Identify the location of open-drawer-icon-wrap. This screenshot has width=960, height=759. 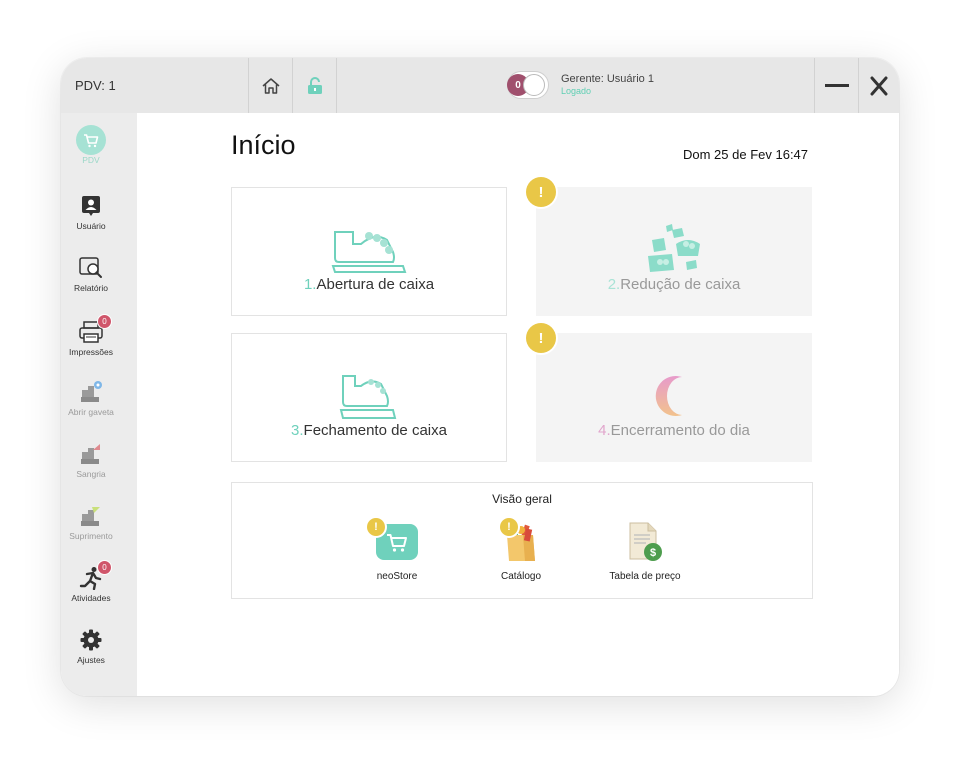
(91, 392).